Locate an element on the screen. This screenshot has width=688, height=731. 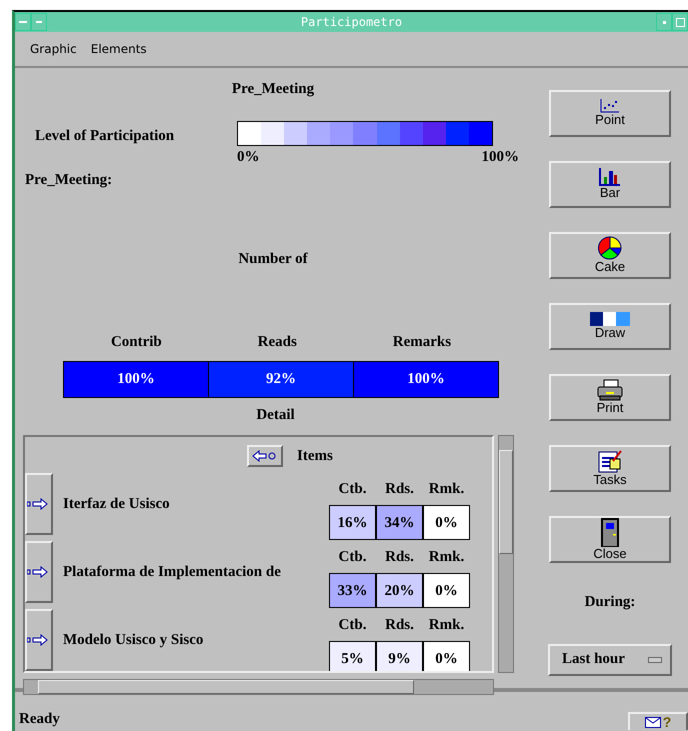
pie-chart-icon is located at coordinates (610, 248).